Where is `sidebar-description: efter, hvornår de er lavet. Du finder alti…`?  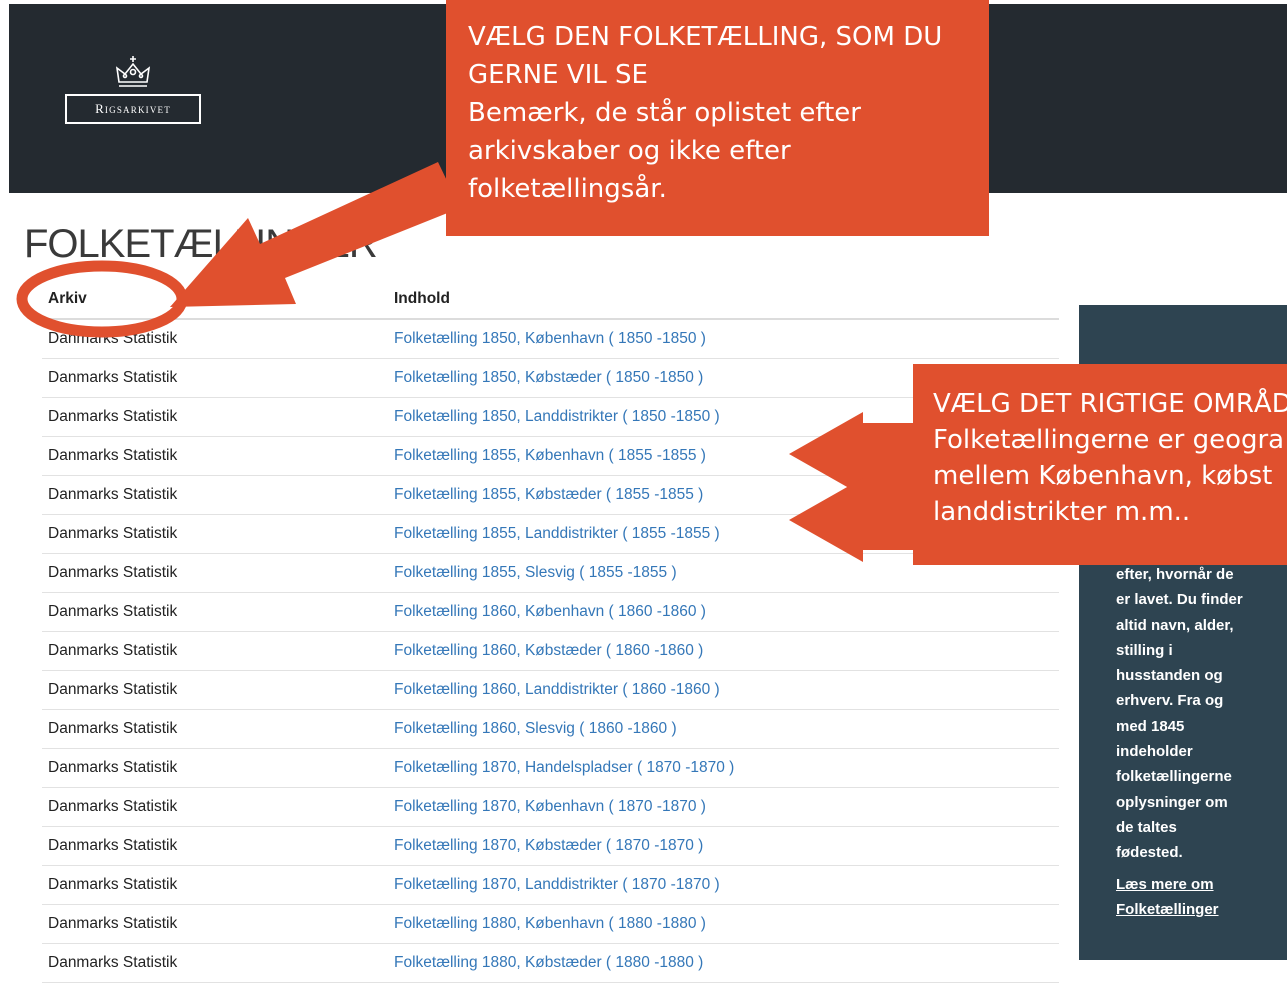 sidebar-description: efter, hvornår de er lavet. Du finder alti… is located at coordinates (1188, 714).